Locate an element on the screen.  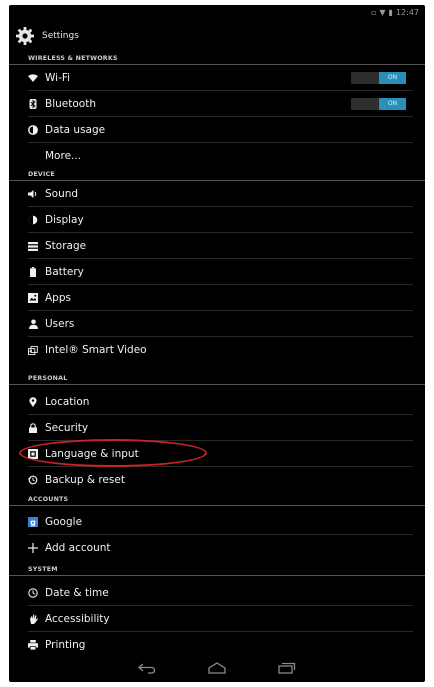
bluetooth-toggle-state: ON is located at coordinates (392, 104).